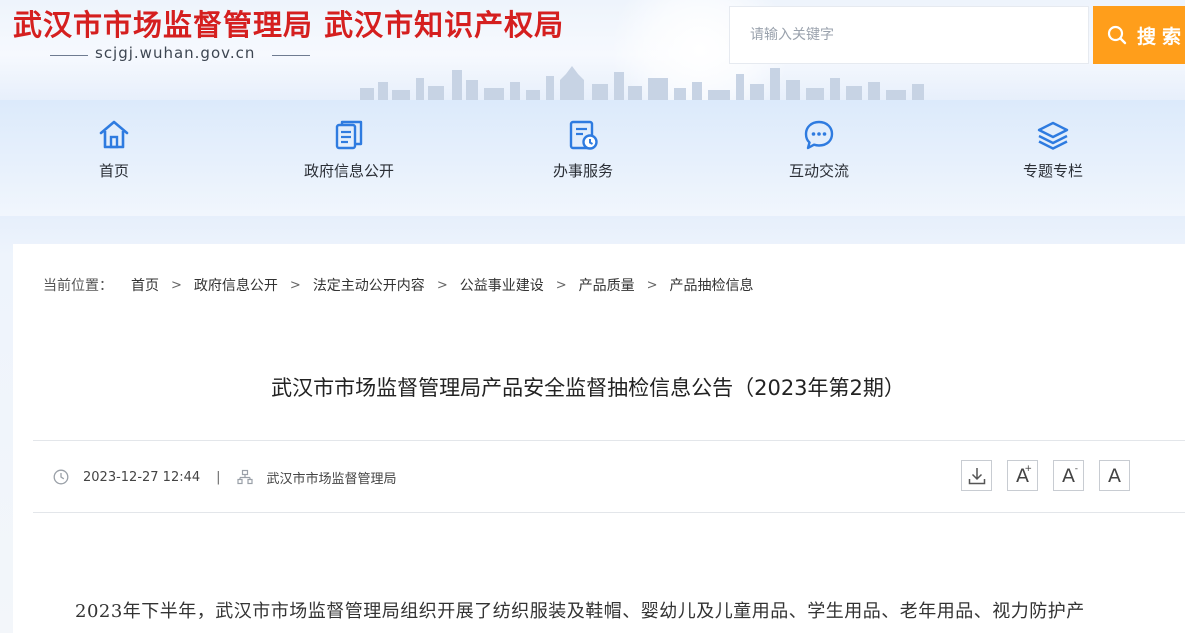 This screenshot has width=1185, height=633. What do you see at coordinates (588, 388) in the screenshot?
I see `article-title: 武汉市市场监督管理局产品安全监督抽检信息公告（2023年第2期）` at bounding box center [588, 388].